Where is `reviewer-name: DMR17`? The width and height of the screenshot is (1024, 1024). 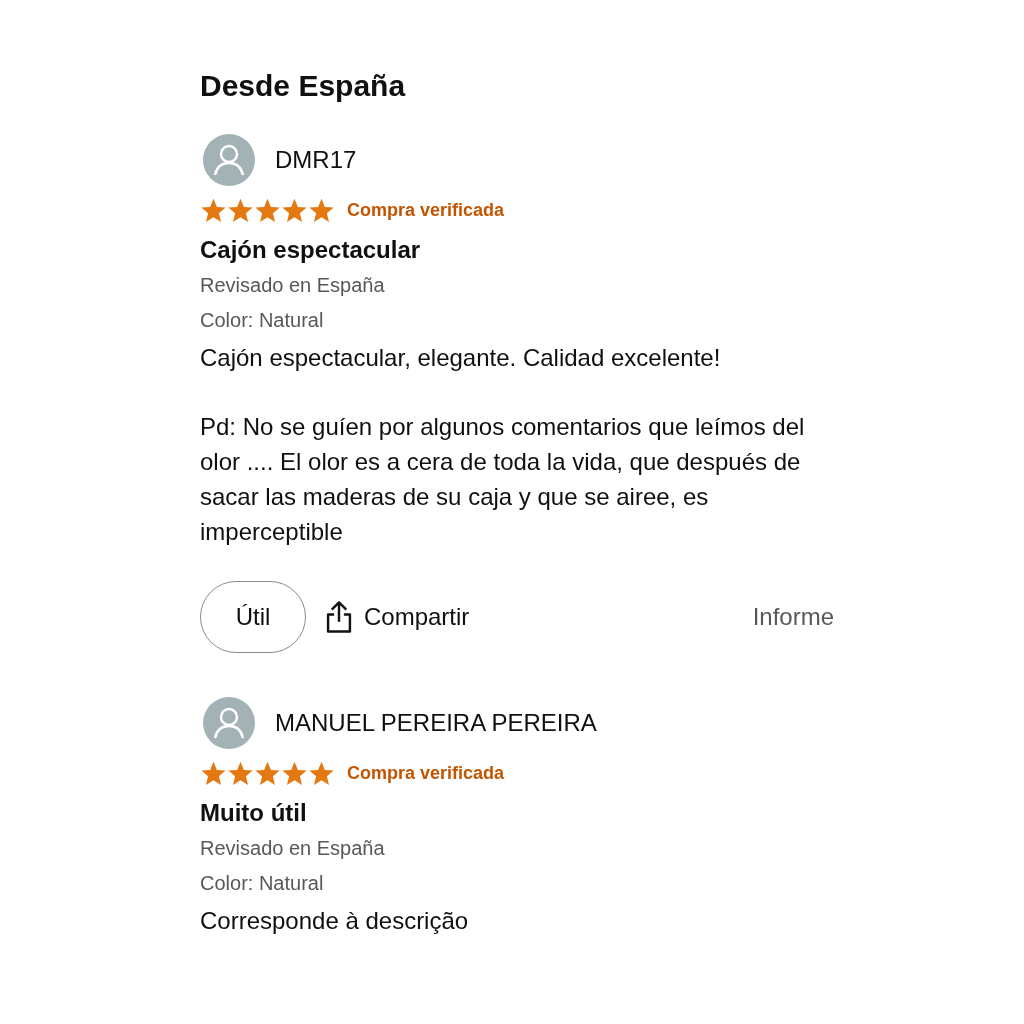
reviewer-name: DMR17 is located at coordinates (316, 160).